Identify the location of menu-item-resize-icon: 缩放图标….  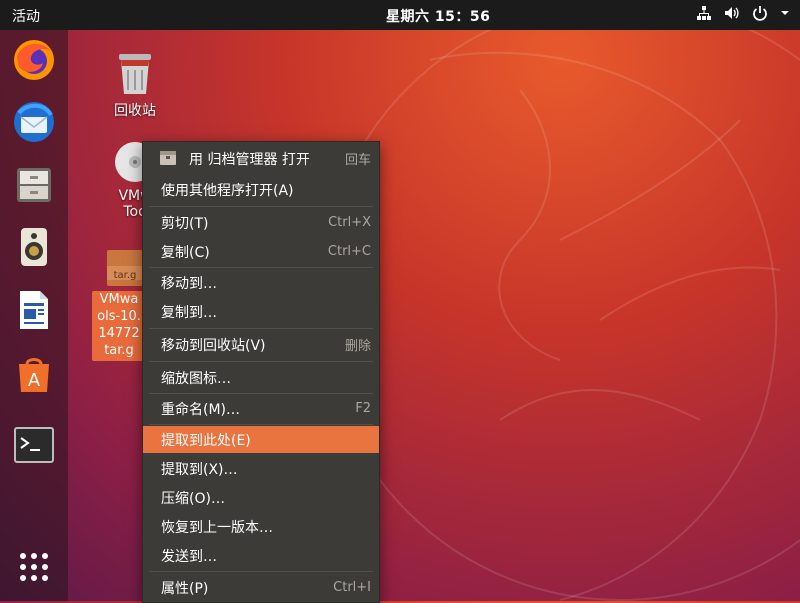
(261, 377).